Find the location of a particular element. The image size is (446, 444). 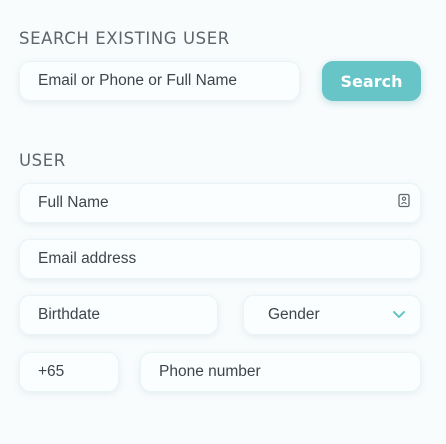

birthdate-field: Birthdate is located at coordinates (118, 315).